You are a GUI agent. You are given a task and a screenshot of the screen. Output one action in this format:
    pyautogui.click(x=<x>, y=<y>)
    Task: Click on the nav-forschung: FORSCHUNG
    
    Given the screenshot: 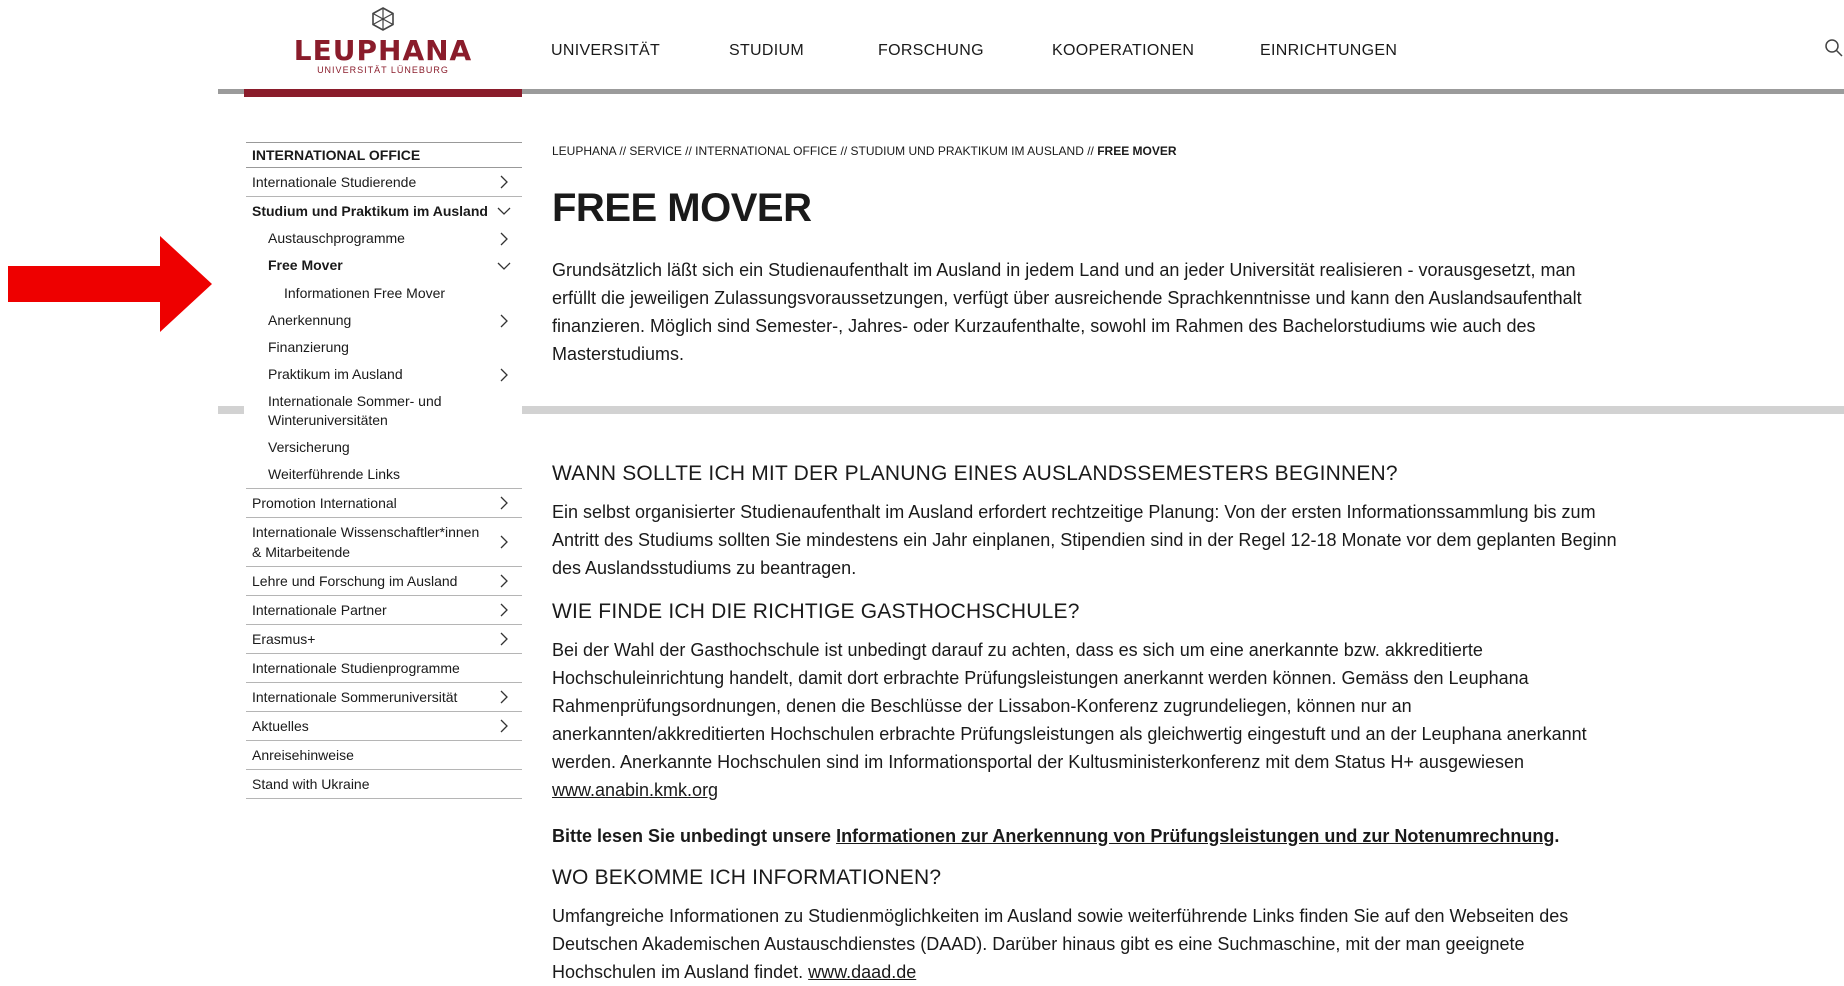 What is the action you would take?
    pyautogui.click(x=931, y=51)
    